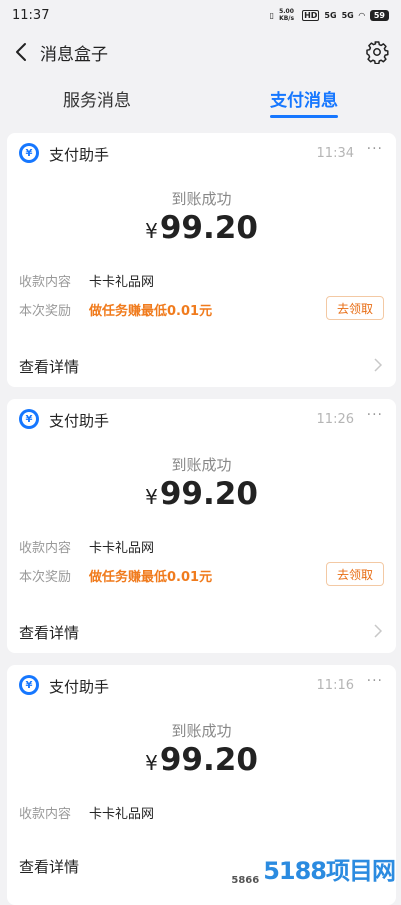 The height and width of the screenshot is (905, 401). What do you see at coordinates (329, 871) in the screenshot?
I see `watermark-logo: 5188项目网` at bounding box center [329, 871].